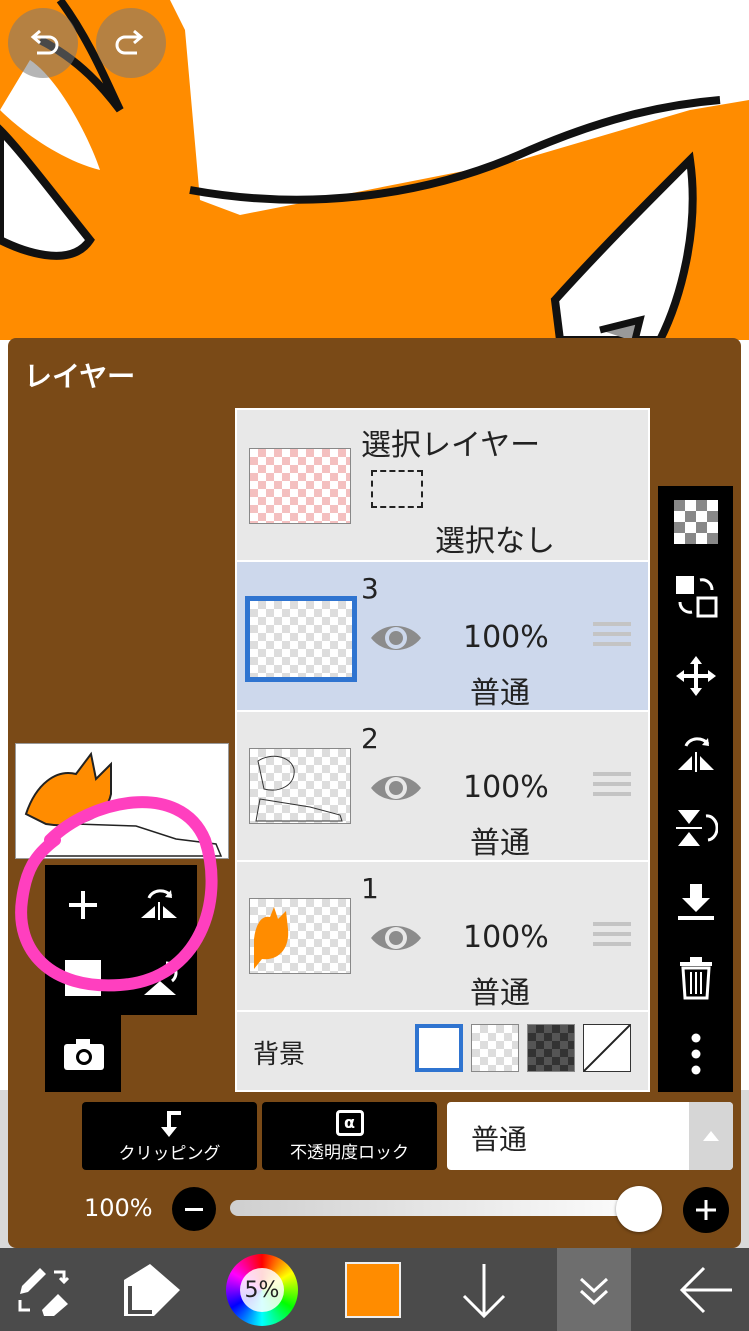 The width and height of the screenshot is (749, 1331). I want to click on back-button, so click(706, 1290).